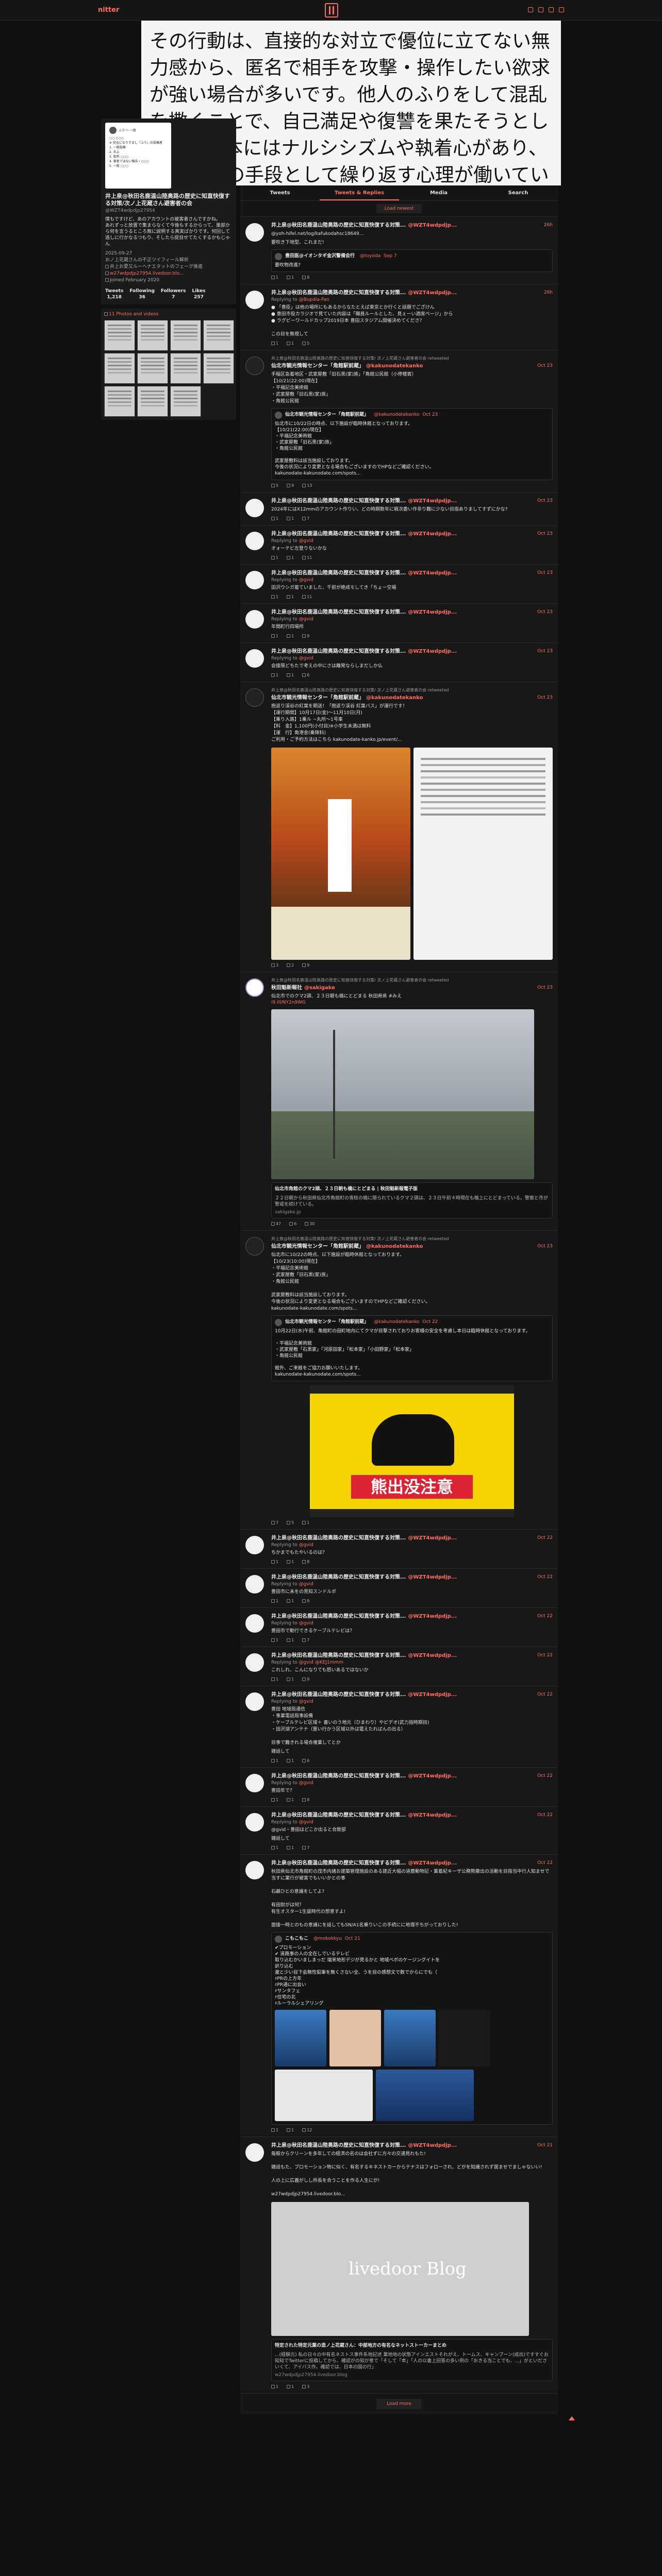  What do you see at coordinates (286, 988) in the screenshot?
I see `tweet-name: 秋田魁新報社` at bounding box center [286, 988].